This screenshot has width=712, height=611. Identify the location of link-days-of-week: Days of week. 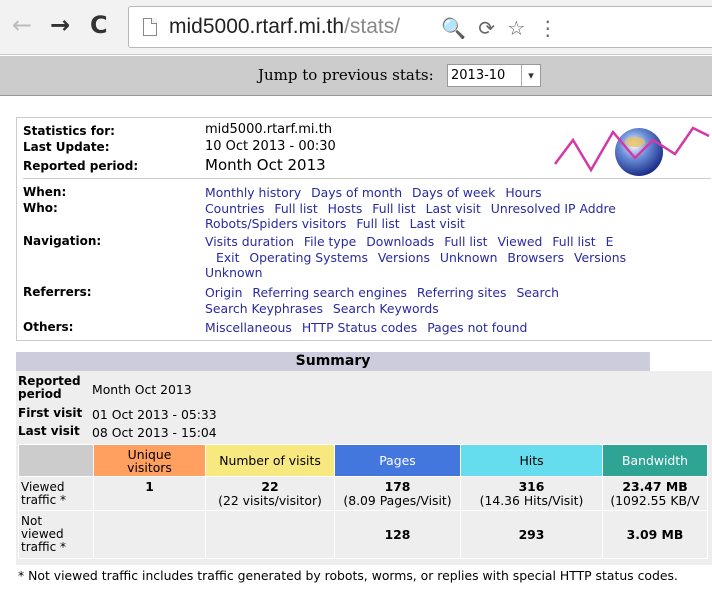
(453, 192).